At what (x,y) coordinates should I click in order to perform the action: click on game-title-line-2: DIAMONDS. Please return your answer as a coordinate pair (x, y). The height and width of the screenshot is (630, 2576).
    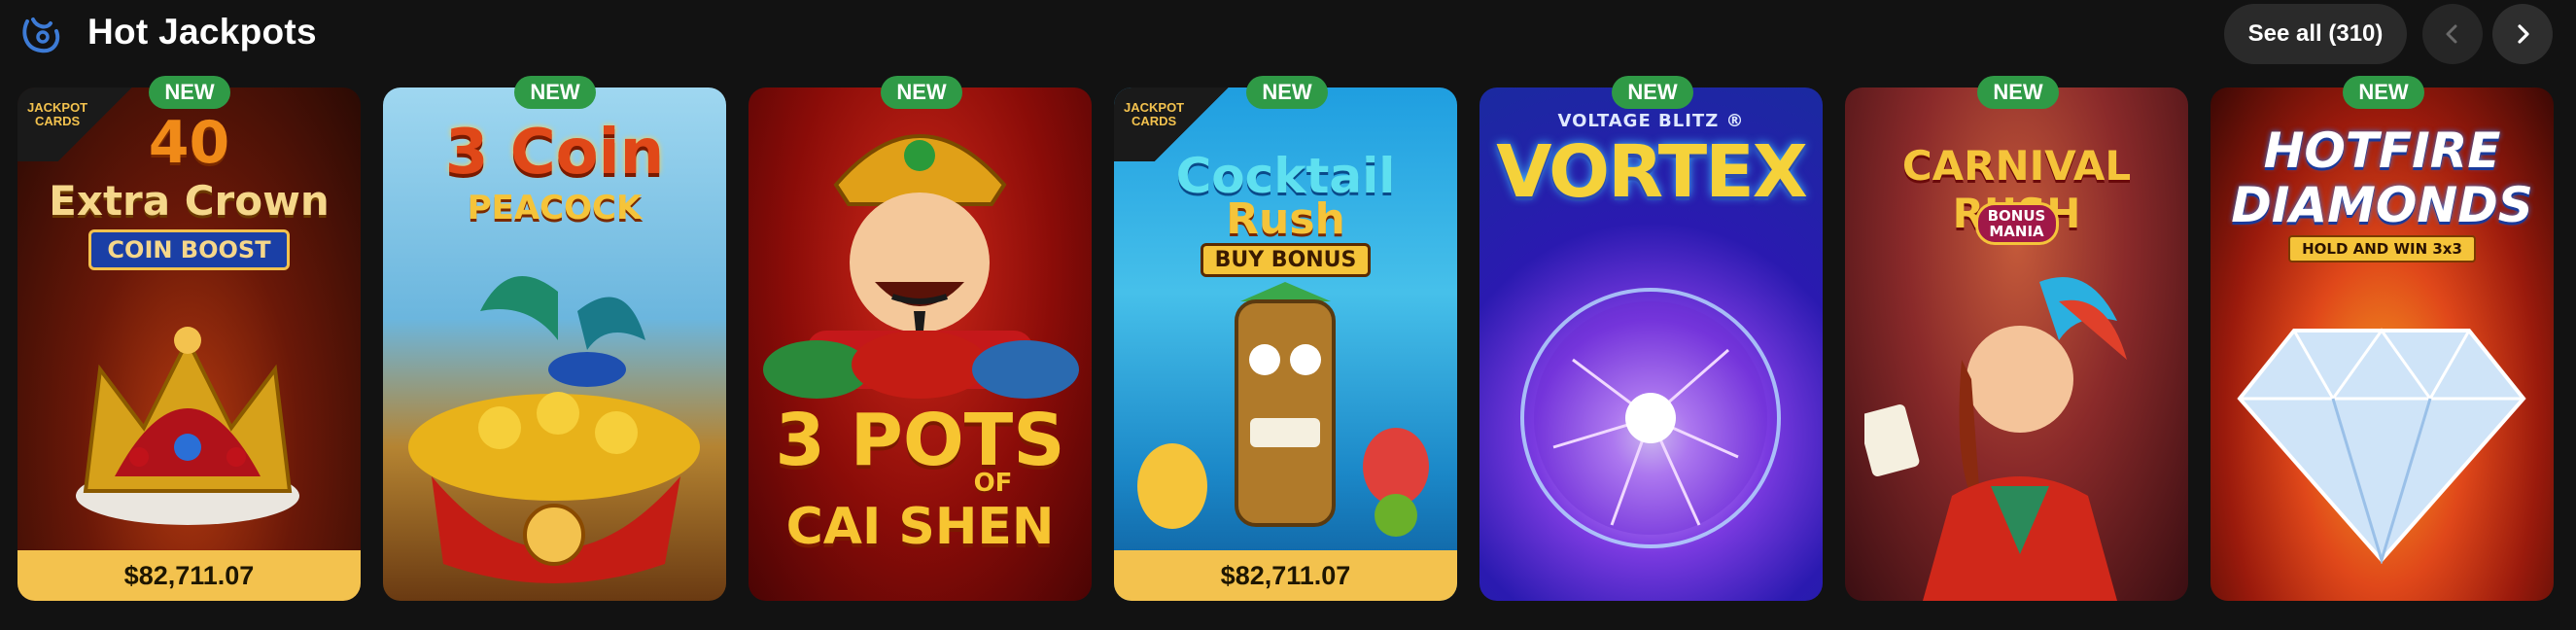
    Looking at the image, I should click on (2382, 205).